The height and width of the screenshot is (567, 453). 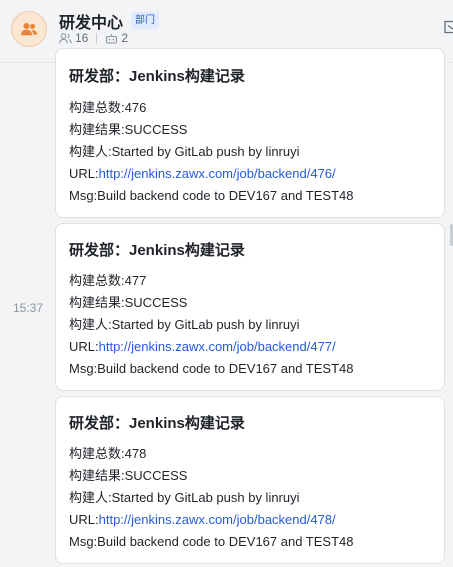 I want to click on department-tag: 部门, so click(x=145, y=20).